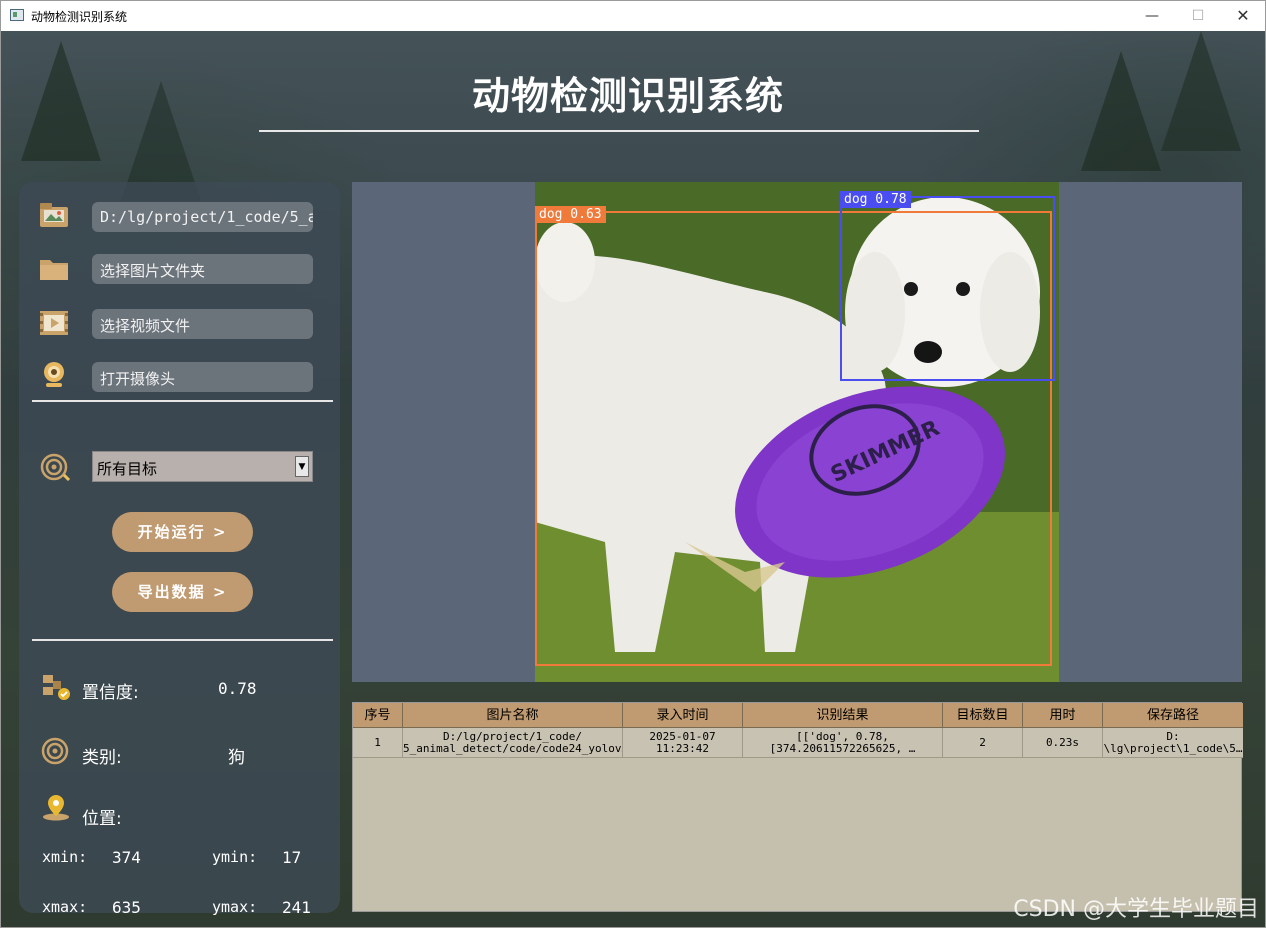 The image size is (1266, 928). What do you see at coordinates (182, 532) in the screenshot?
I see `start-button: 开始运行 >` at bounding box center [182, 532].